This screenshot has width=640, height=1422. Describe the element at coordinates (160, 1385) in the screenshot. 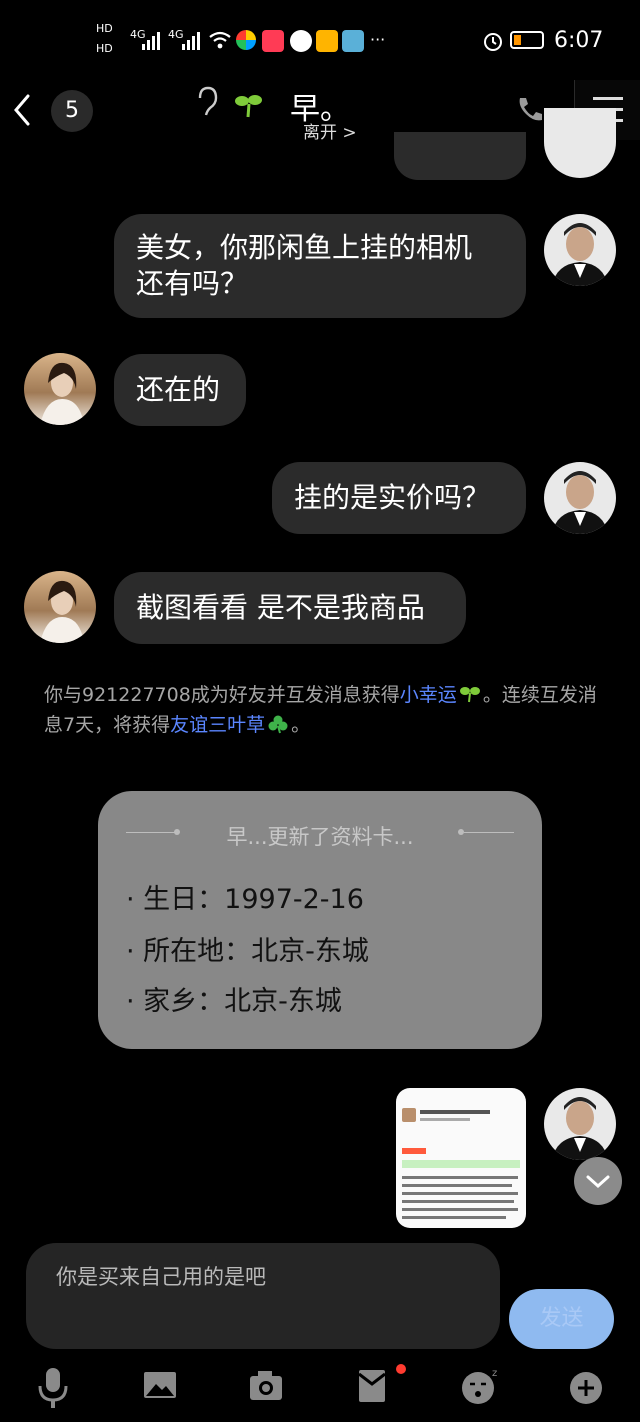

I see `image-icon` at that location.